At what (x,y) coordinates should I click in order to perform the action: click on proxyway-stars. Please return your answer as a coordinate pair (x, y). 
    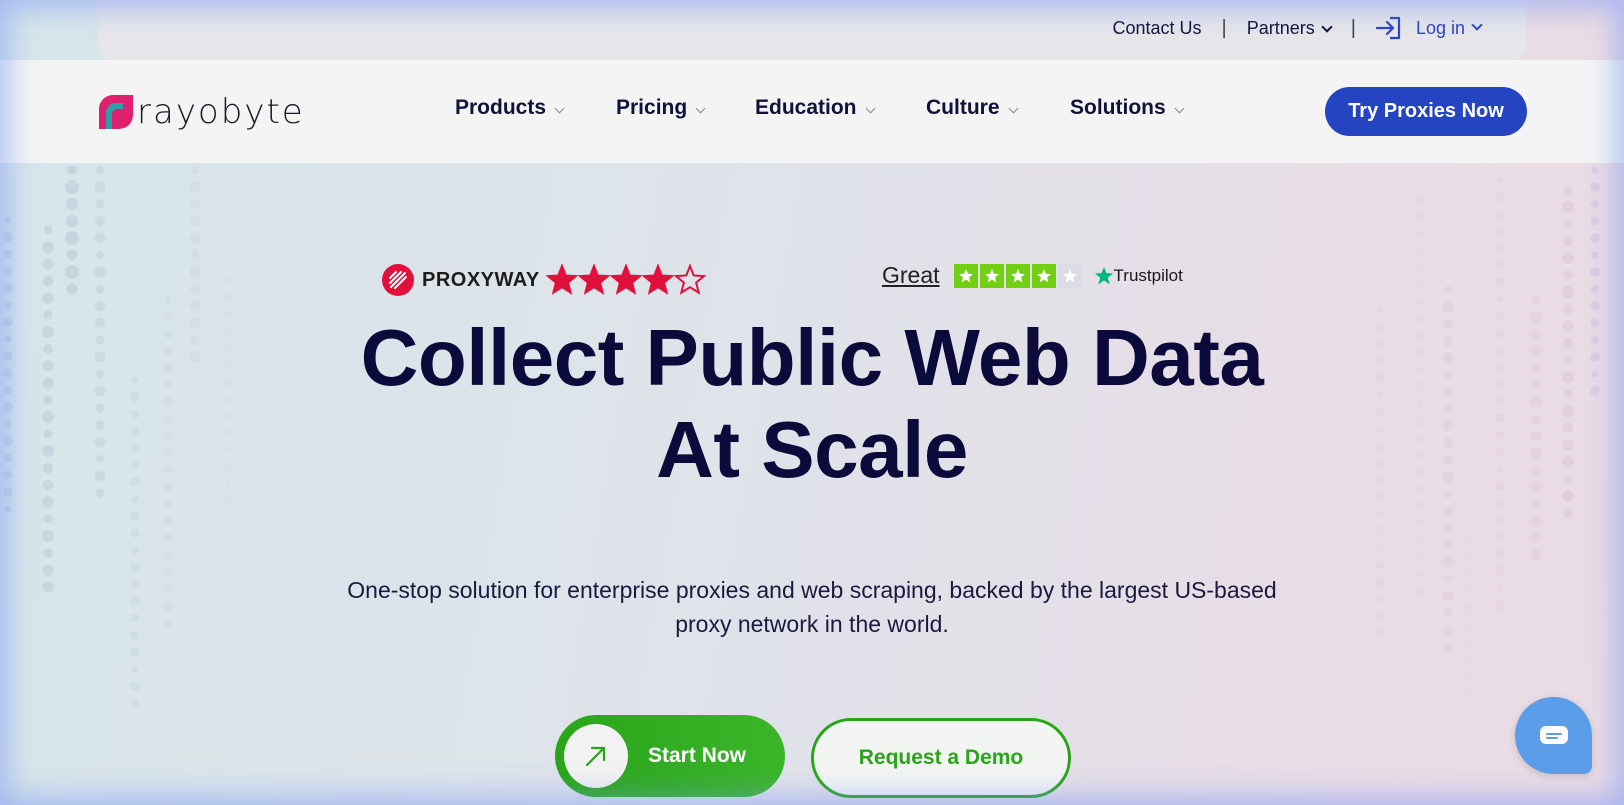
    Looking at the image, I should click on (625, 280).